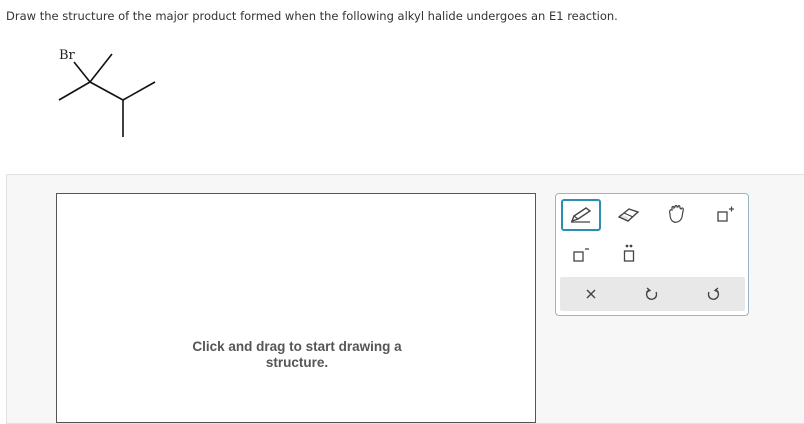 This screenshot has width=804, height=424. I want to click on undo-icon, so click(651, 293).